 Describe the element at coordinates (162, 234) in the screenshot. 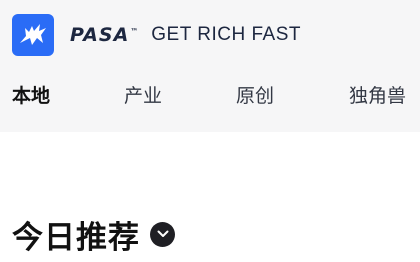

I see `chevron-down-icon` at that location.